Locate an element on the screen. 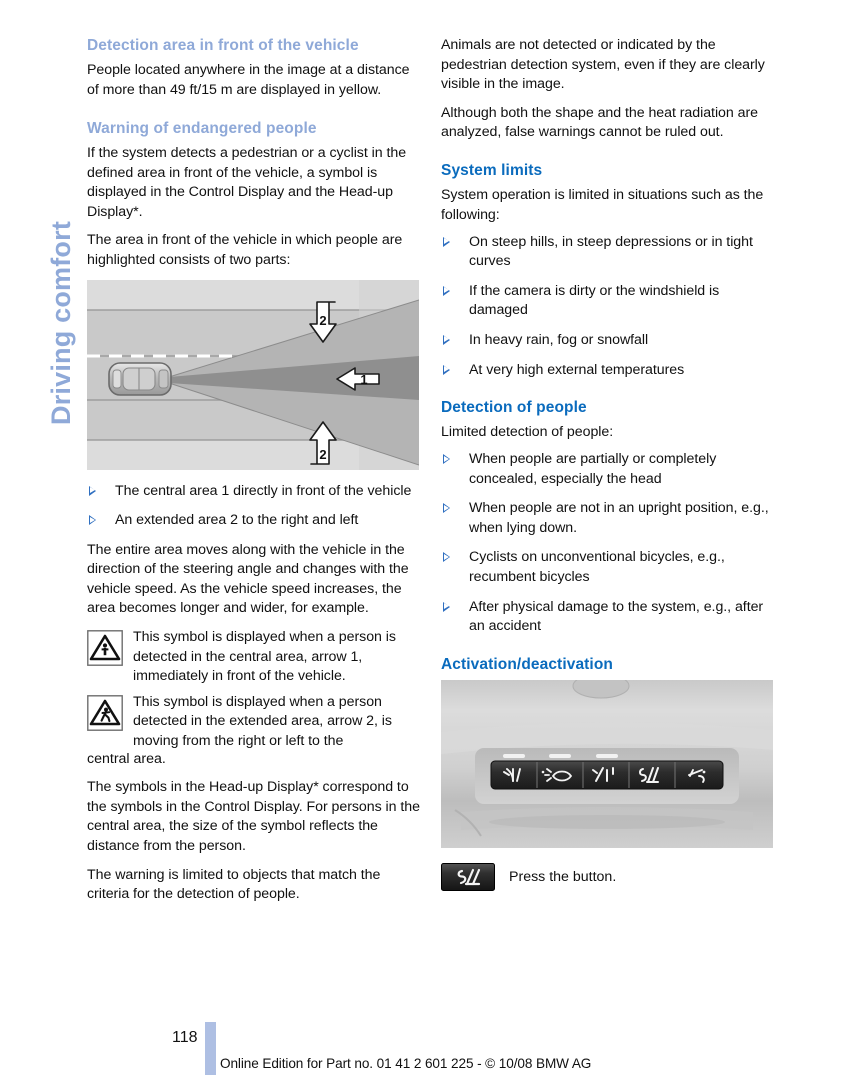  list-item-label: An extended area 2 to the right and left is located at coordinates (237, 520).